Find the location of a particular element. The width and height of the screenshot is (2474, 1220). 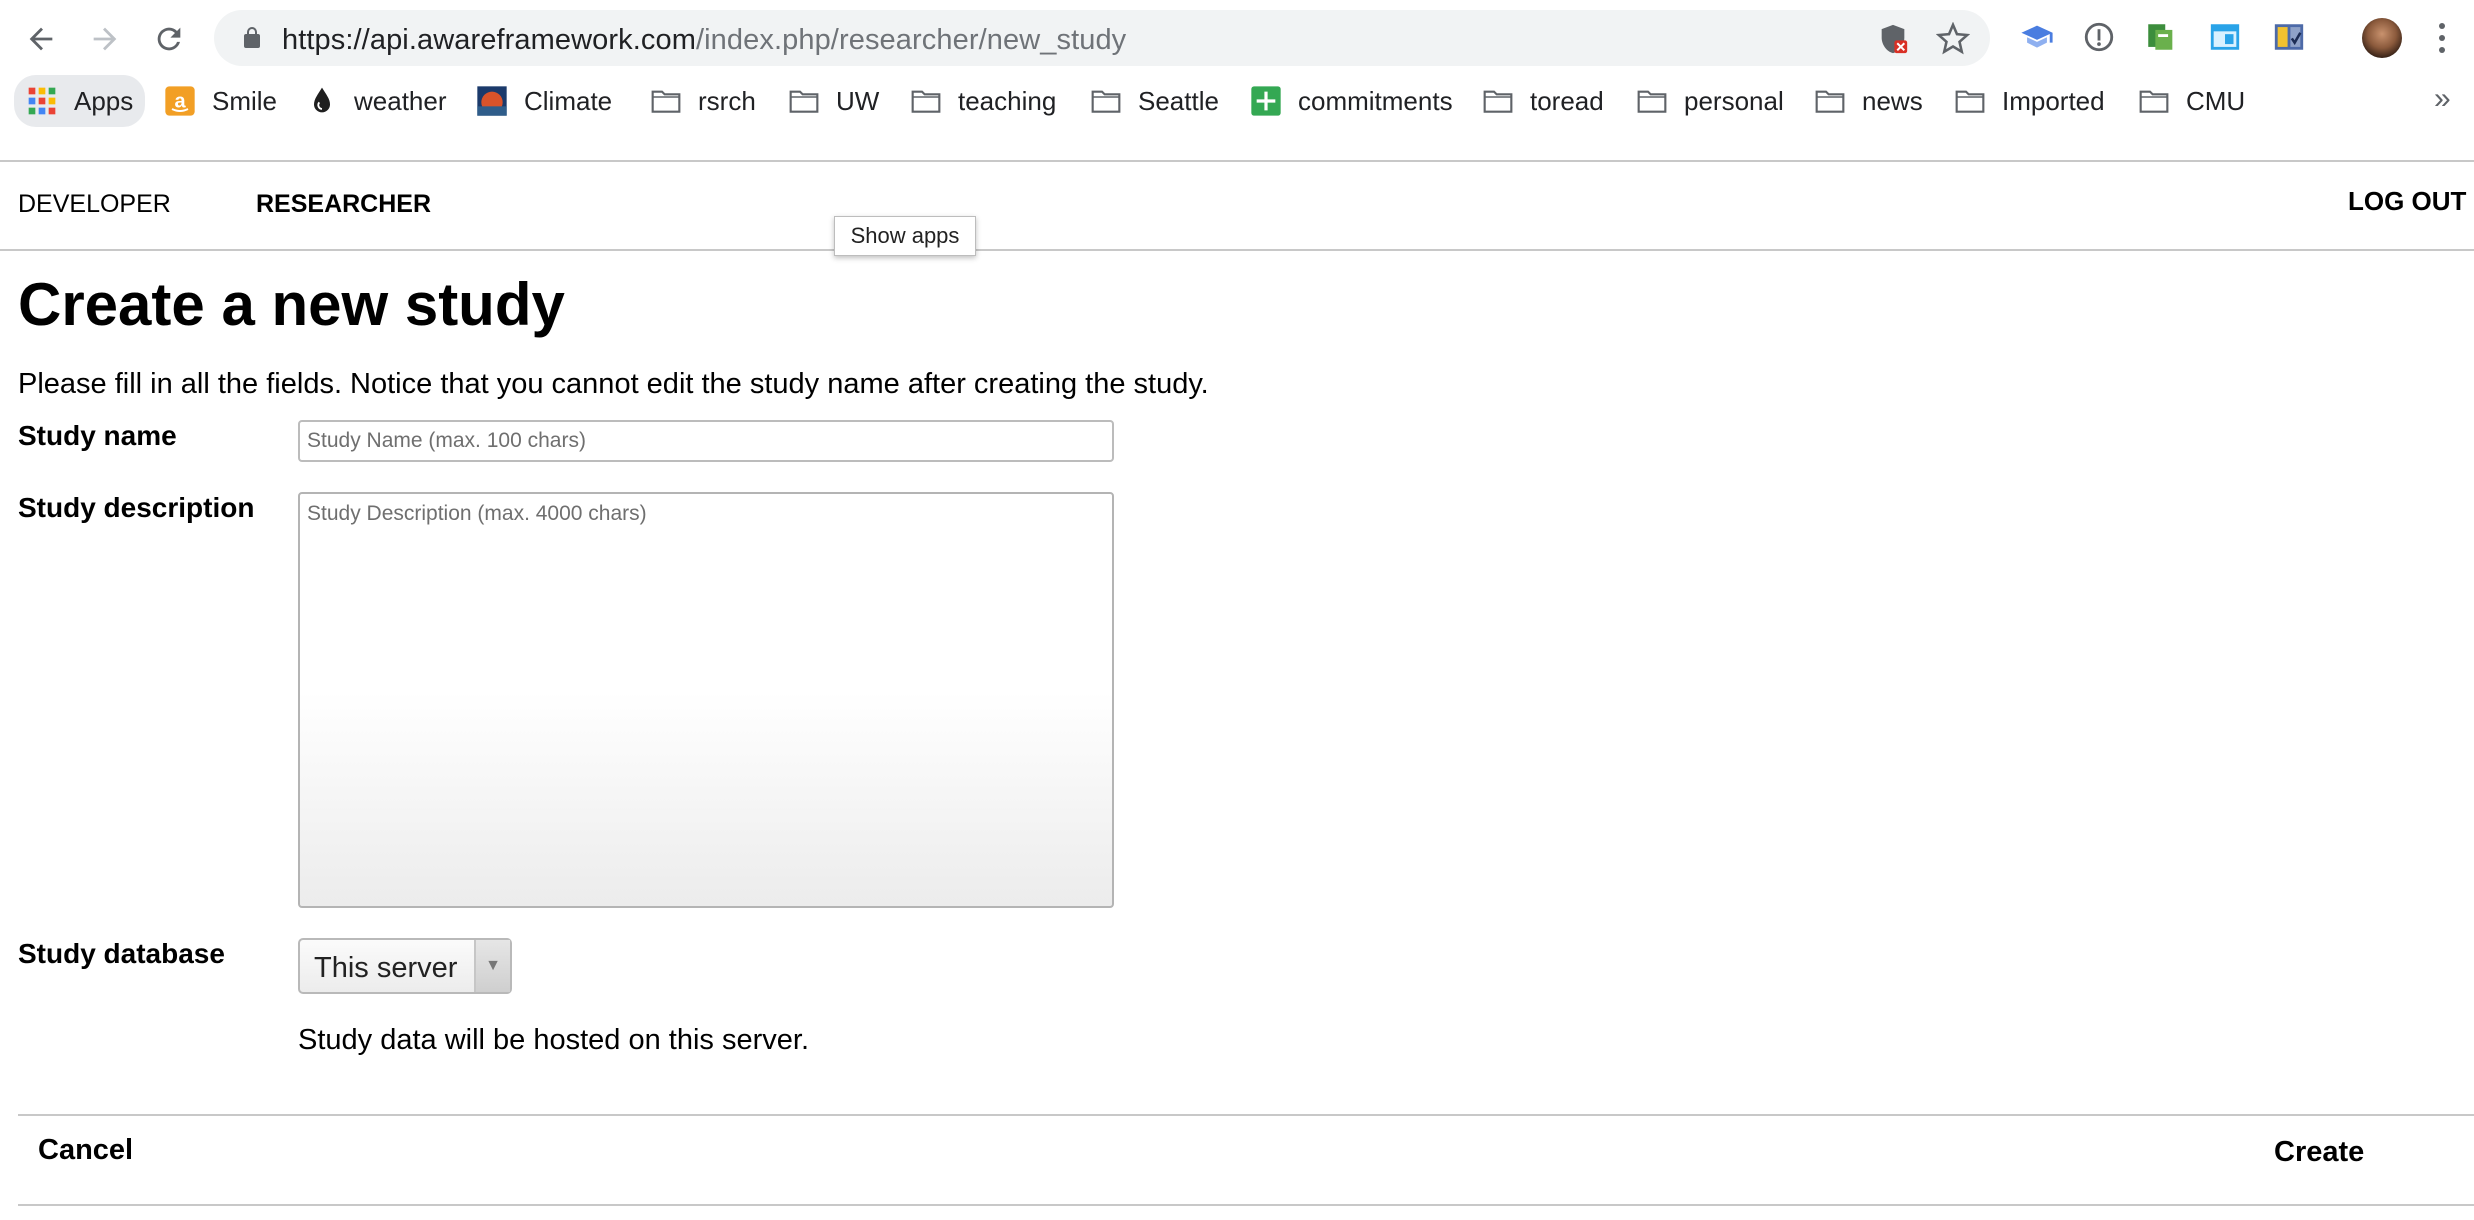

bookmark-label: Smile is located at coordinates (245, 100).